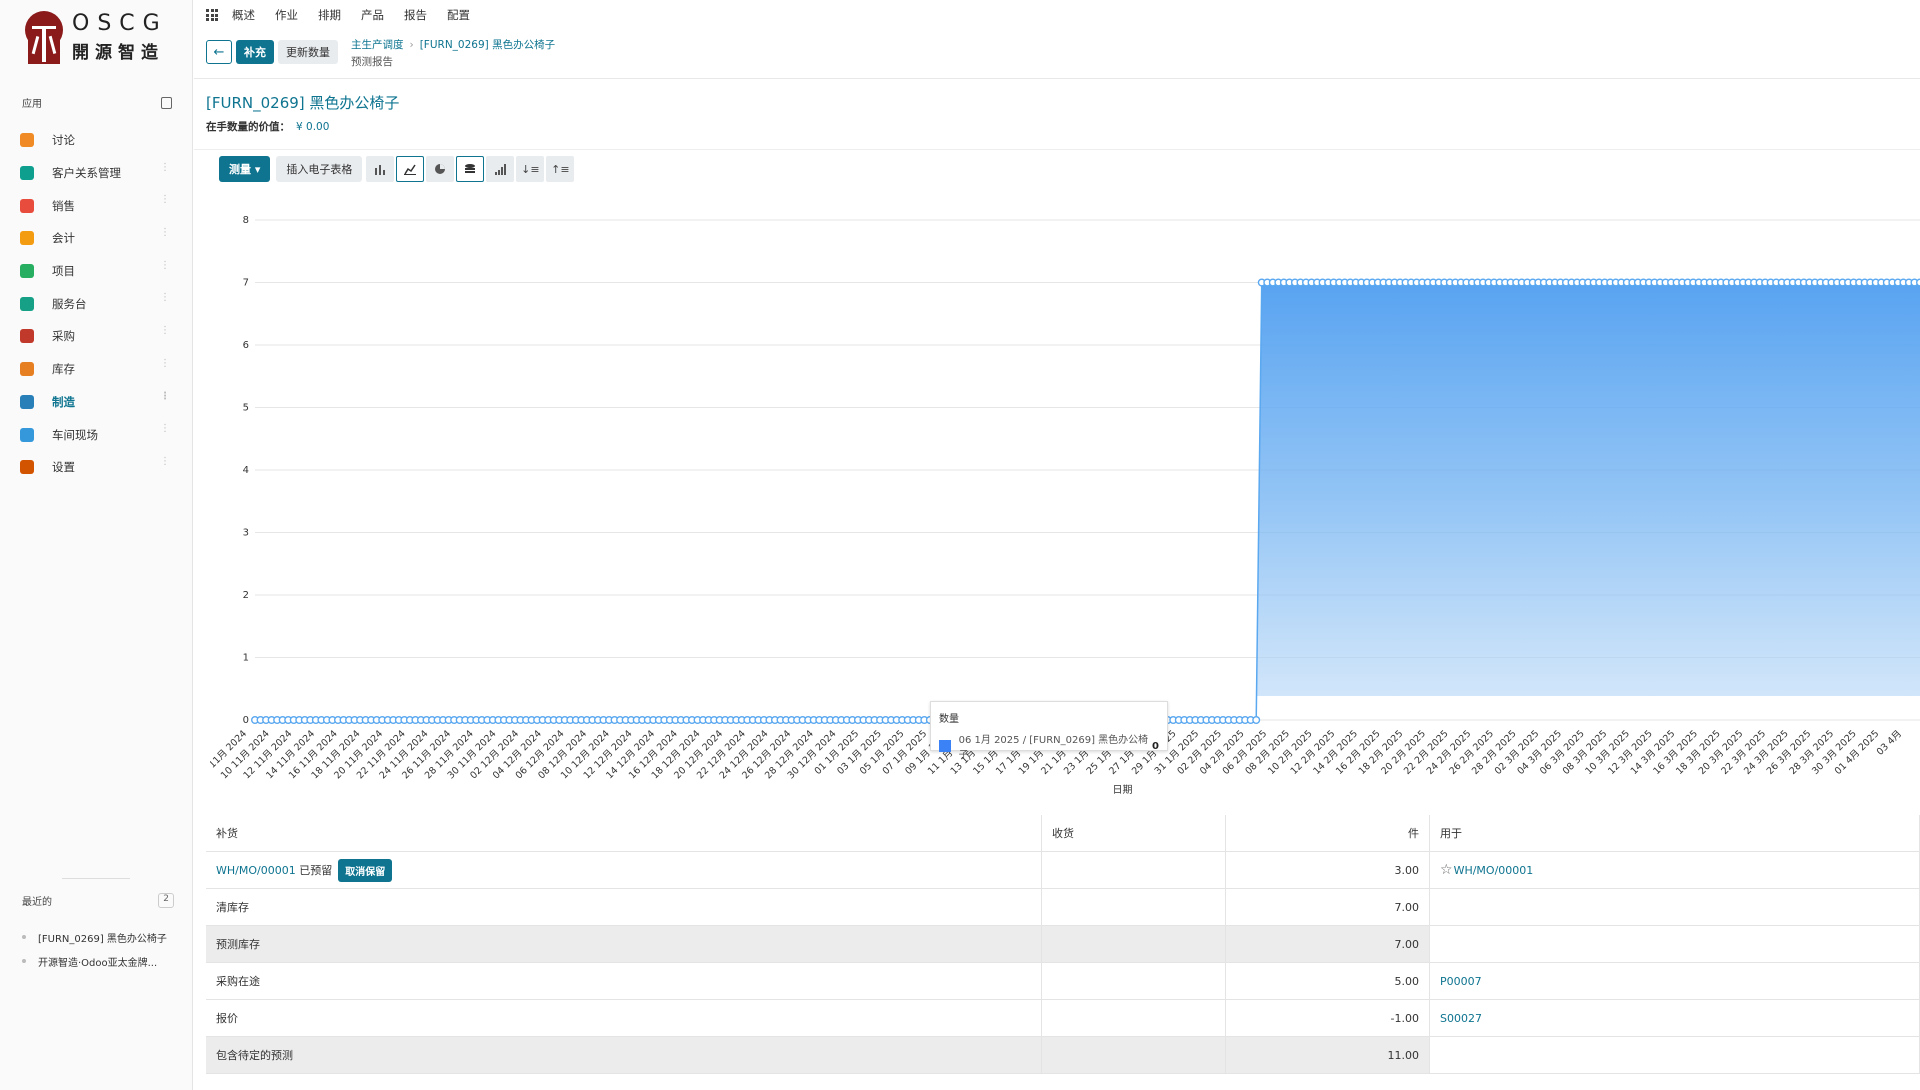 Image resolution: width=1920 pixels, height=1090 pixels. Describe the element at coordinates (102, 937) in the screenshot. I see `recent-item: [FURN_0269] 黑色办公椅子` at that location.